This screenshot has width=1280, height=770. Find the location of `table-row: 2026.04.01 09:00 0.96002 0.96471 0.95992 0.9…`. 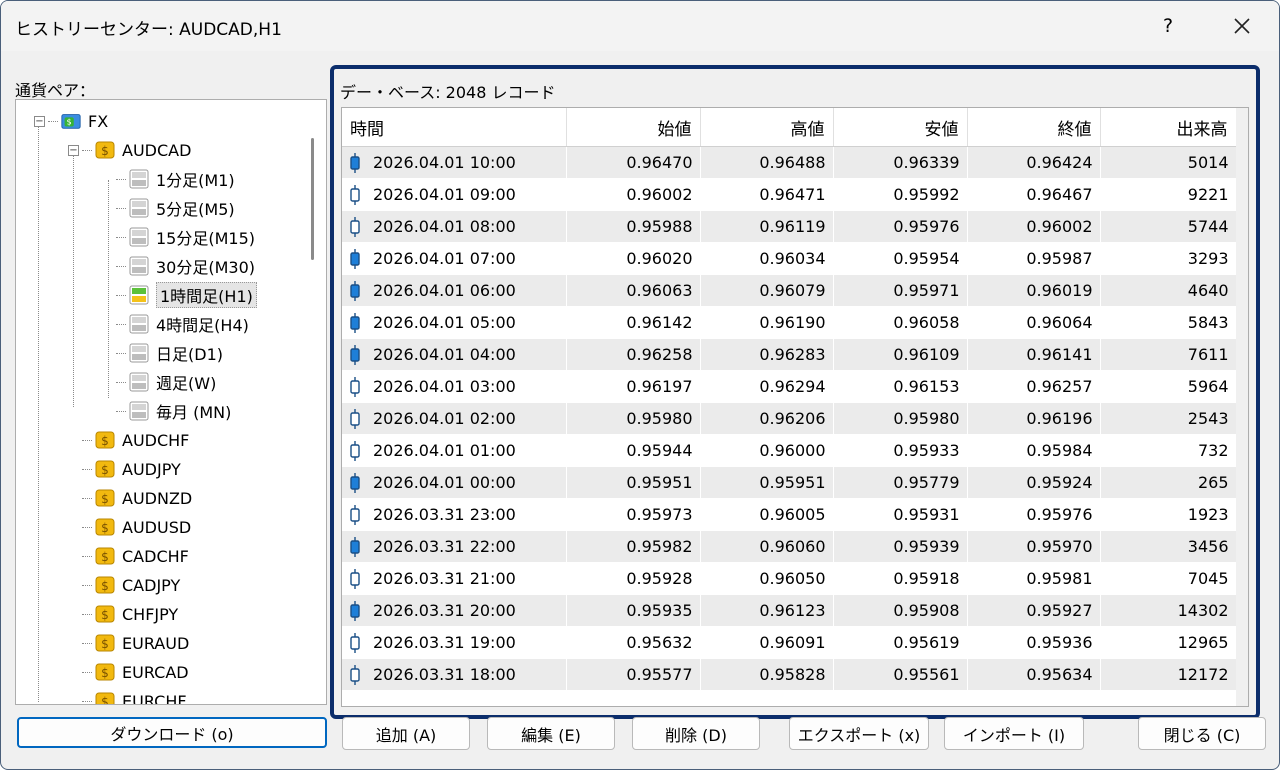

table-row: 2026.04.01 09:00 0.96002 0.96471 0.95992 0.9… is located at coordinates (789, 194).